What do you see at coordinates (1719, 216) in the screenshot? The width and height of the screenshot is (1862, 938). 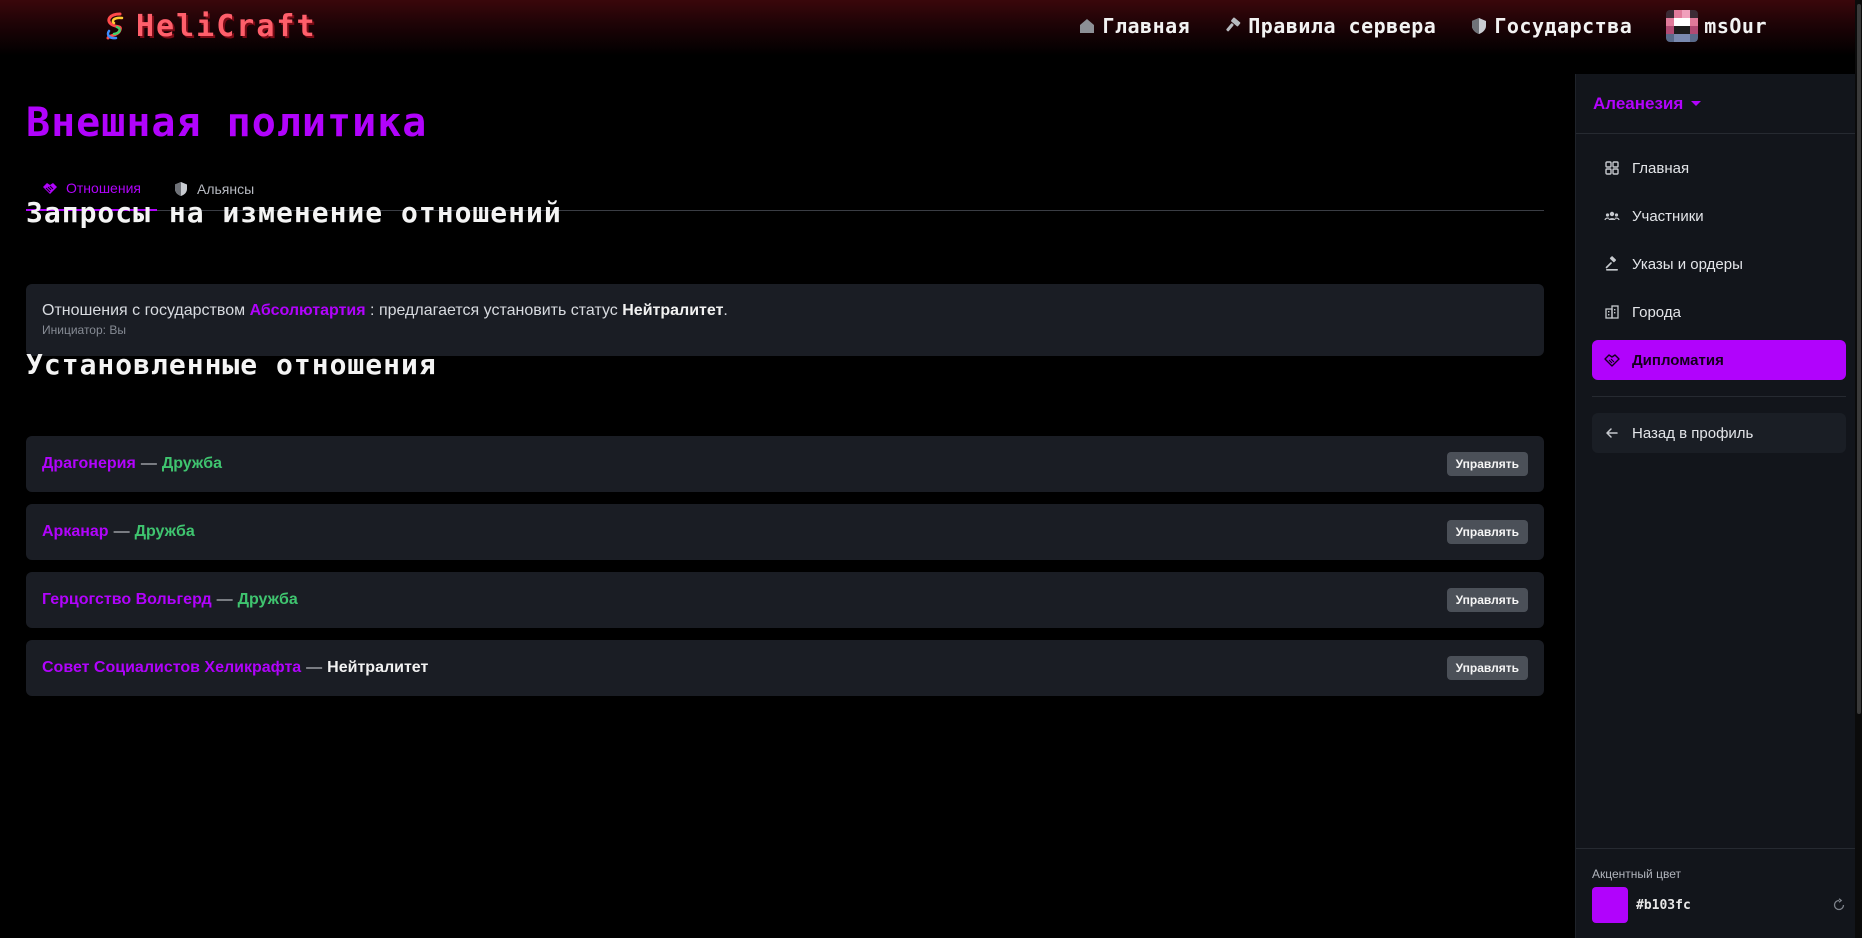 I see `sidebar-item-members: Участники` at bounding box center [1719, 216].